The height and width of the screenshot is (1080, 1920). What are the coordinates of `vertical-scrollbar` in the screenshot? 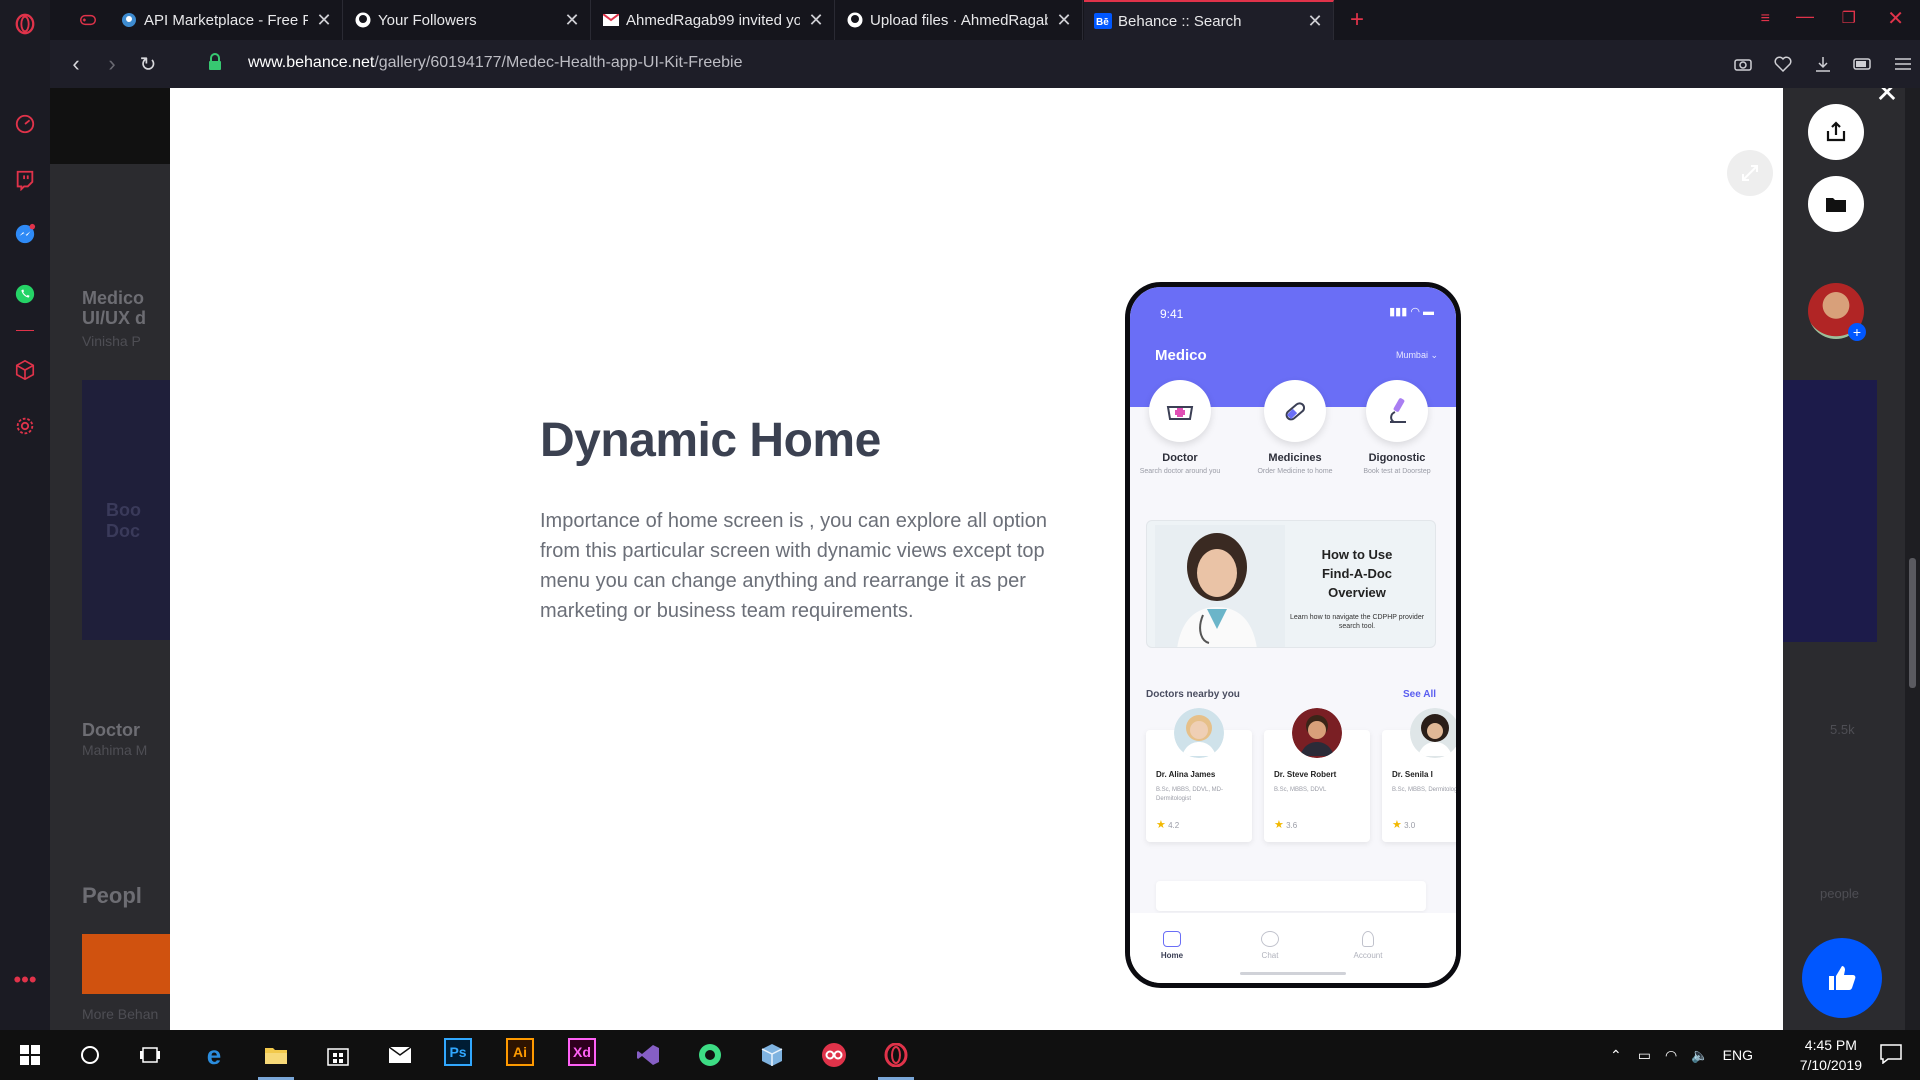 It's located at (1912, 559).